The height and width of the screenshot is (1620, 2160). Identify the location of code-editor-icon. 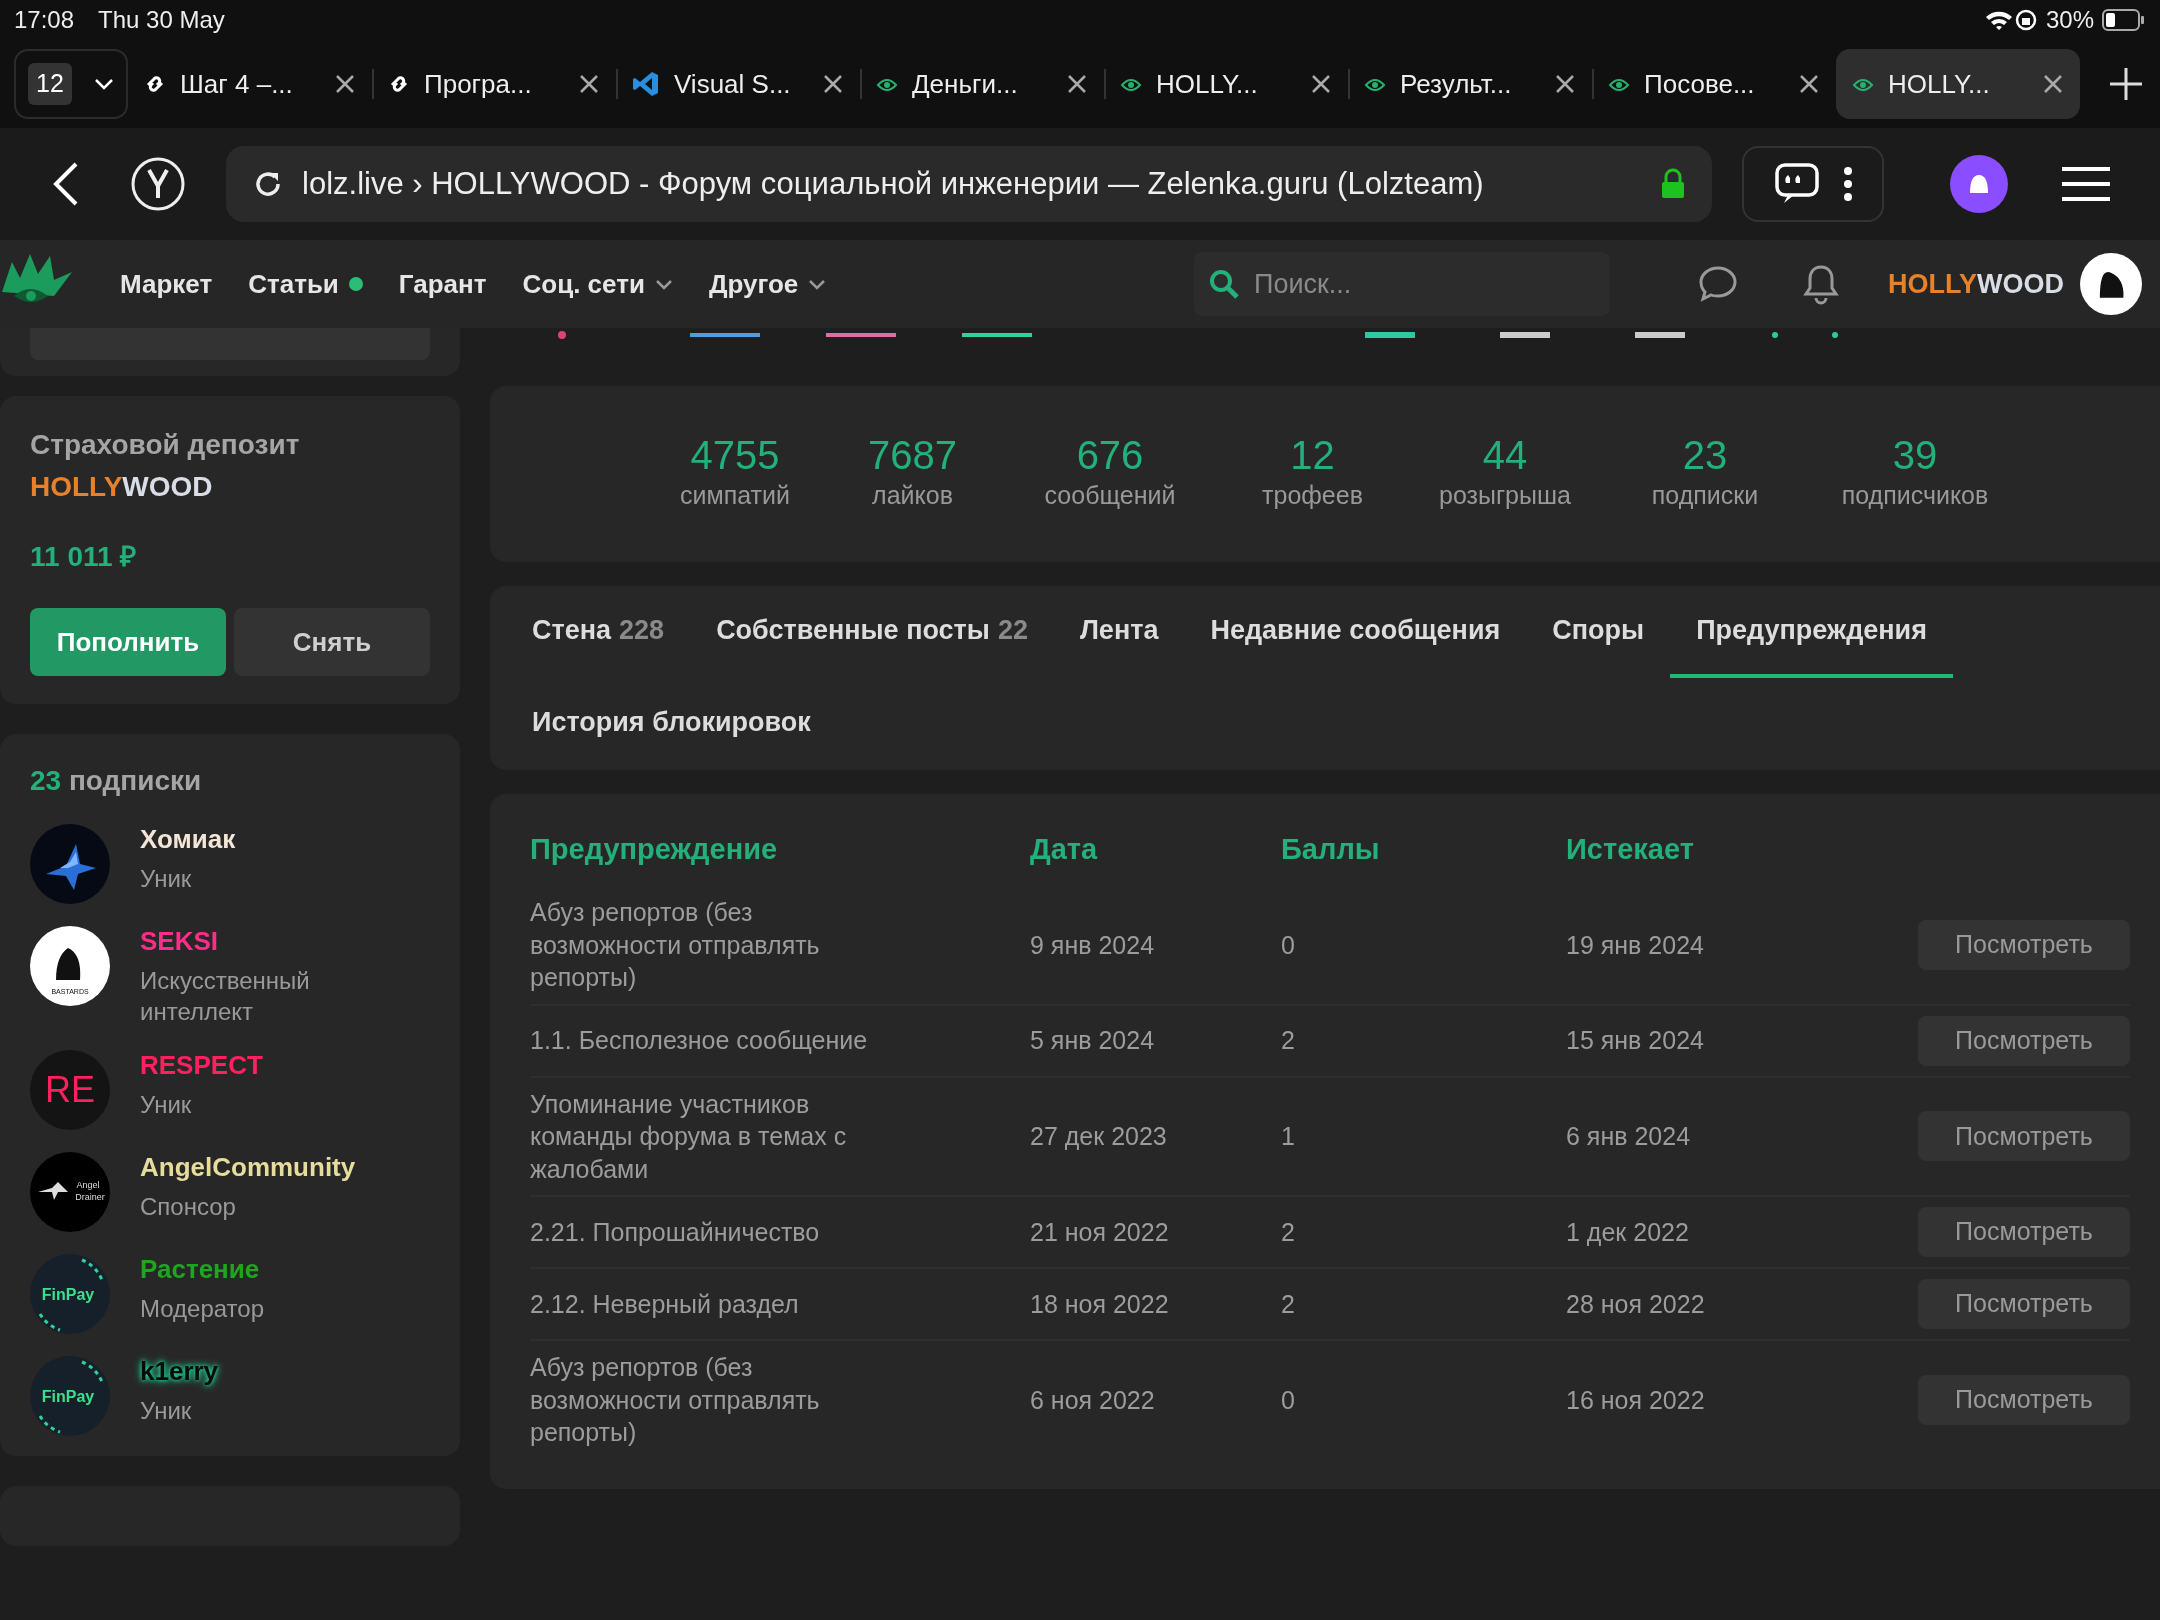
(646, 84).